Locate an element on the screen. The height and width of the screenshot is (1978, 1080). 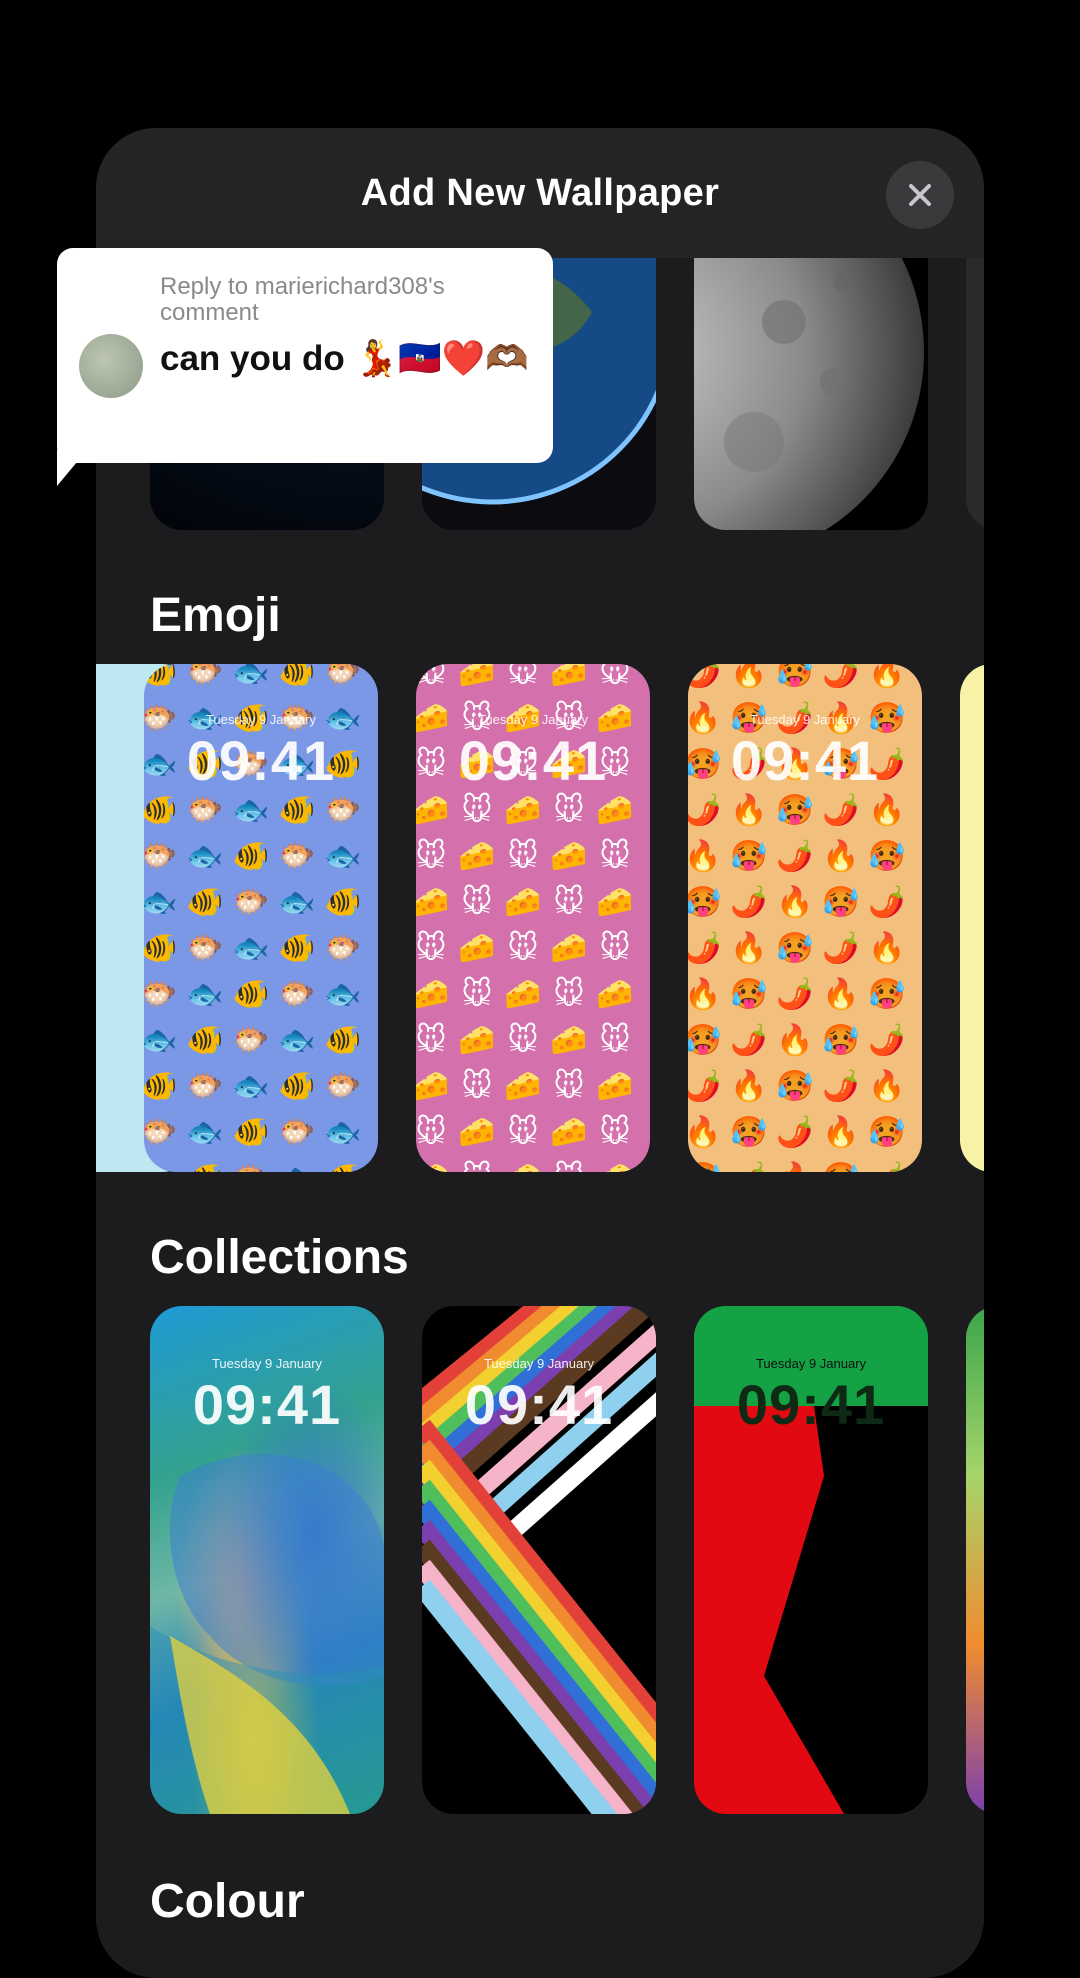
wallpaper-emoji-peek-right is located at coordinates (972, 918).